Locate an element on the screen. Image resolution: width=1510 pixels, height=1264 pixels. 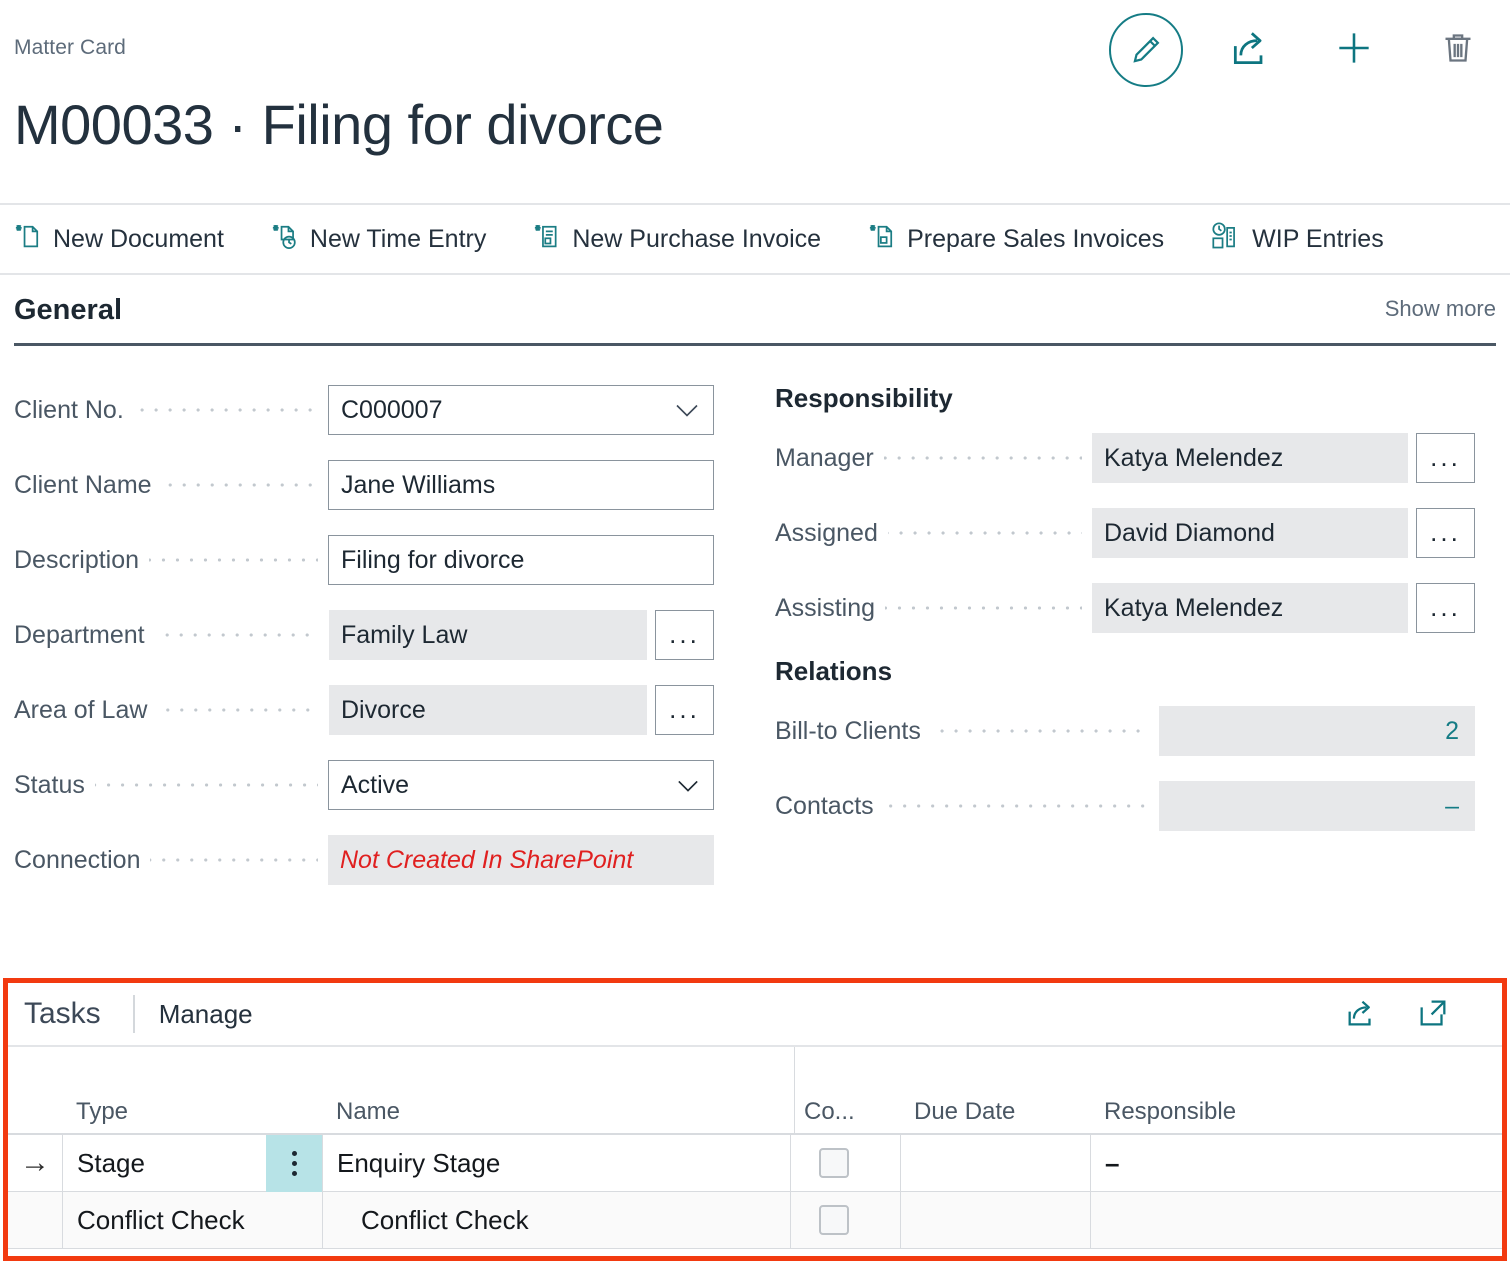
new-document-icon is located at coordinates (28, 239).